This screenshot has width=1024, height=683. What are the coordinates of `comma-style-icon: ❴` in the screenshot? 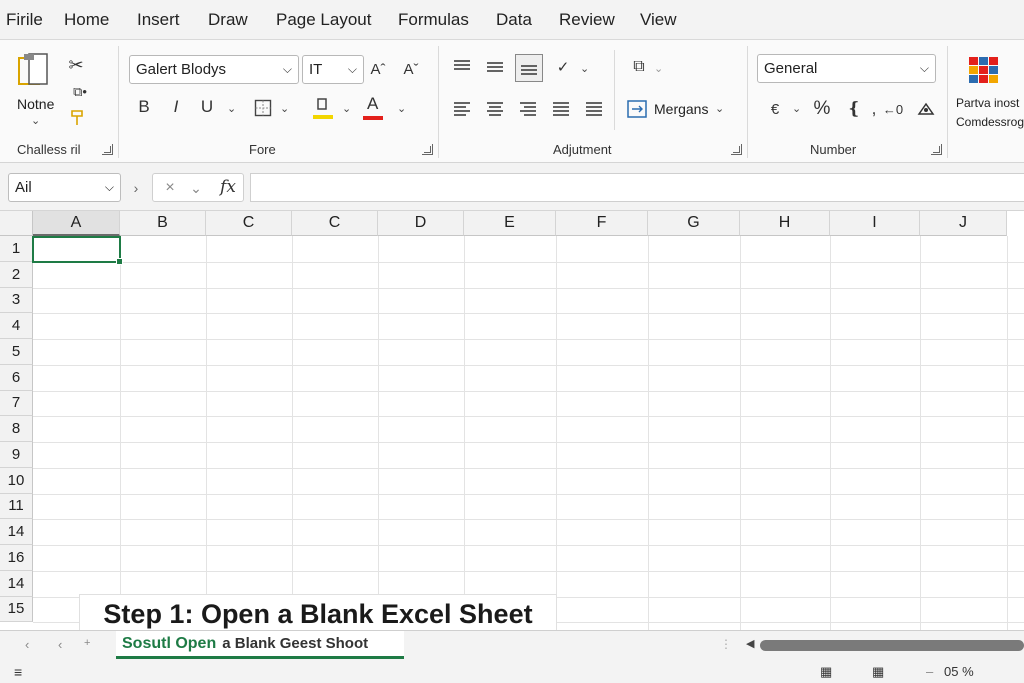 It's located at (854, 109).